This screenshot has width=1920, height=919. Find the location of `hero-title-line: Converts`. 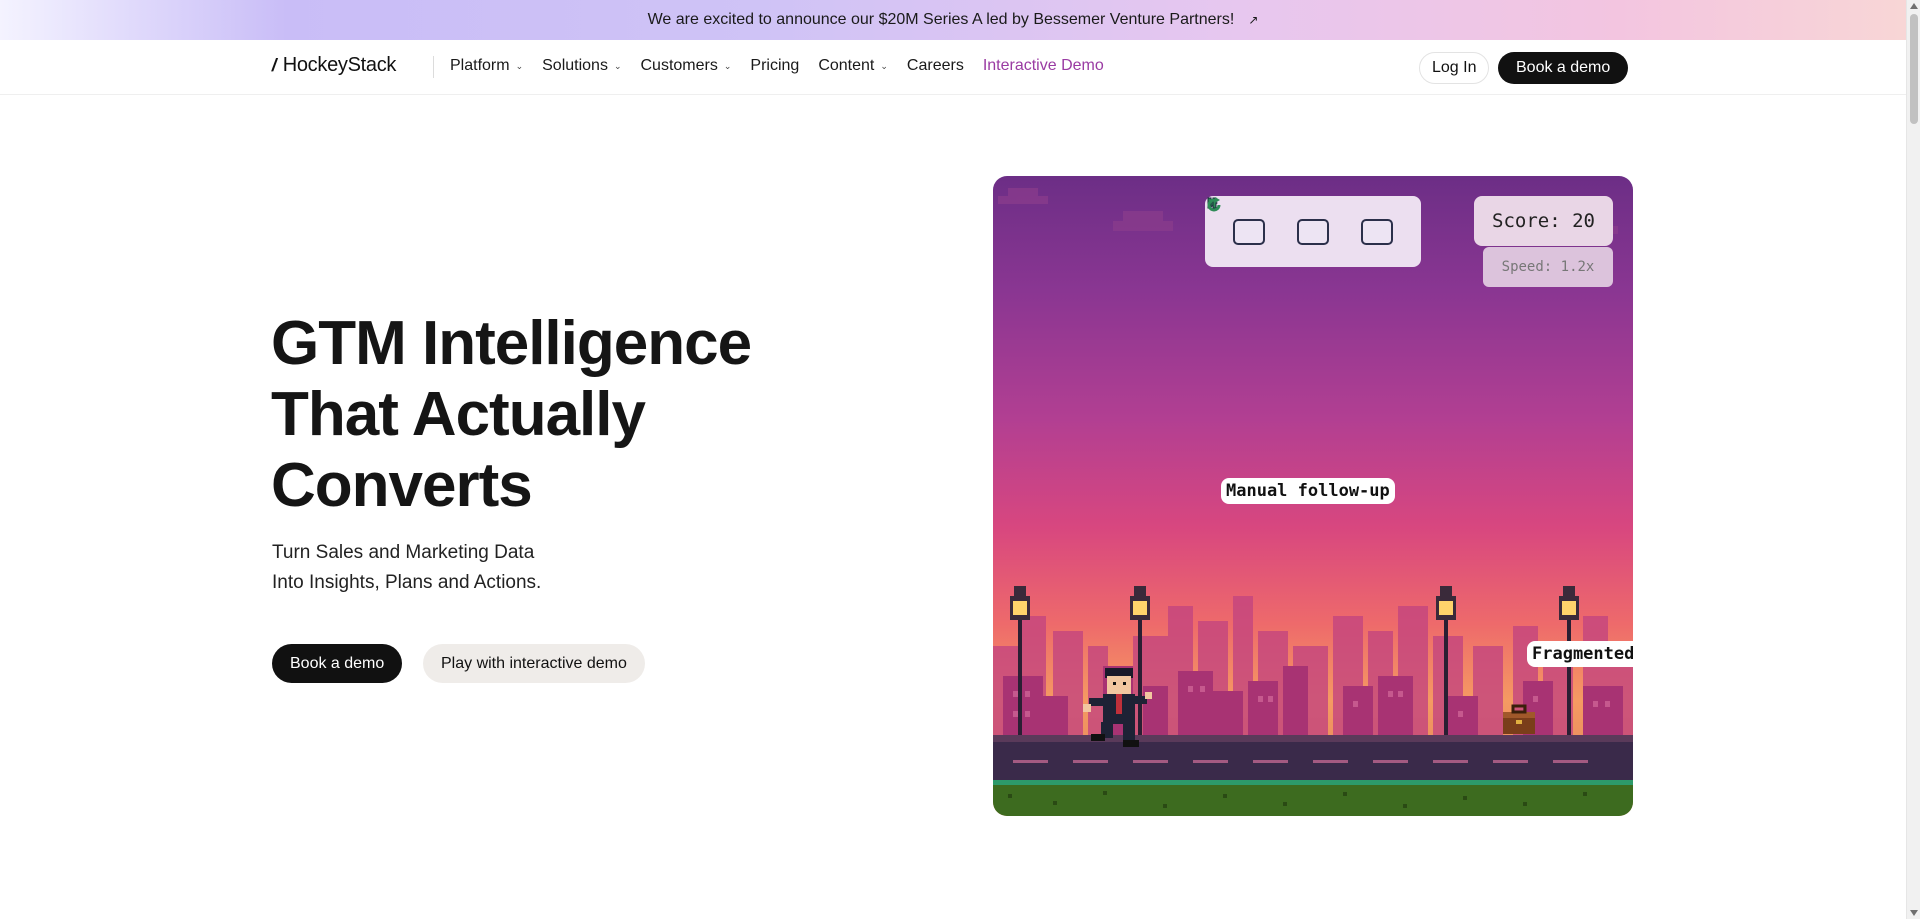

hero-title-line: Converts is located at coordinates (402, 485).